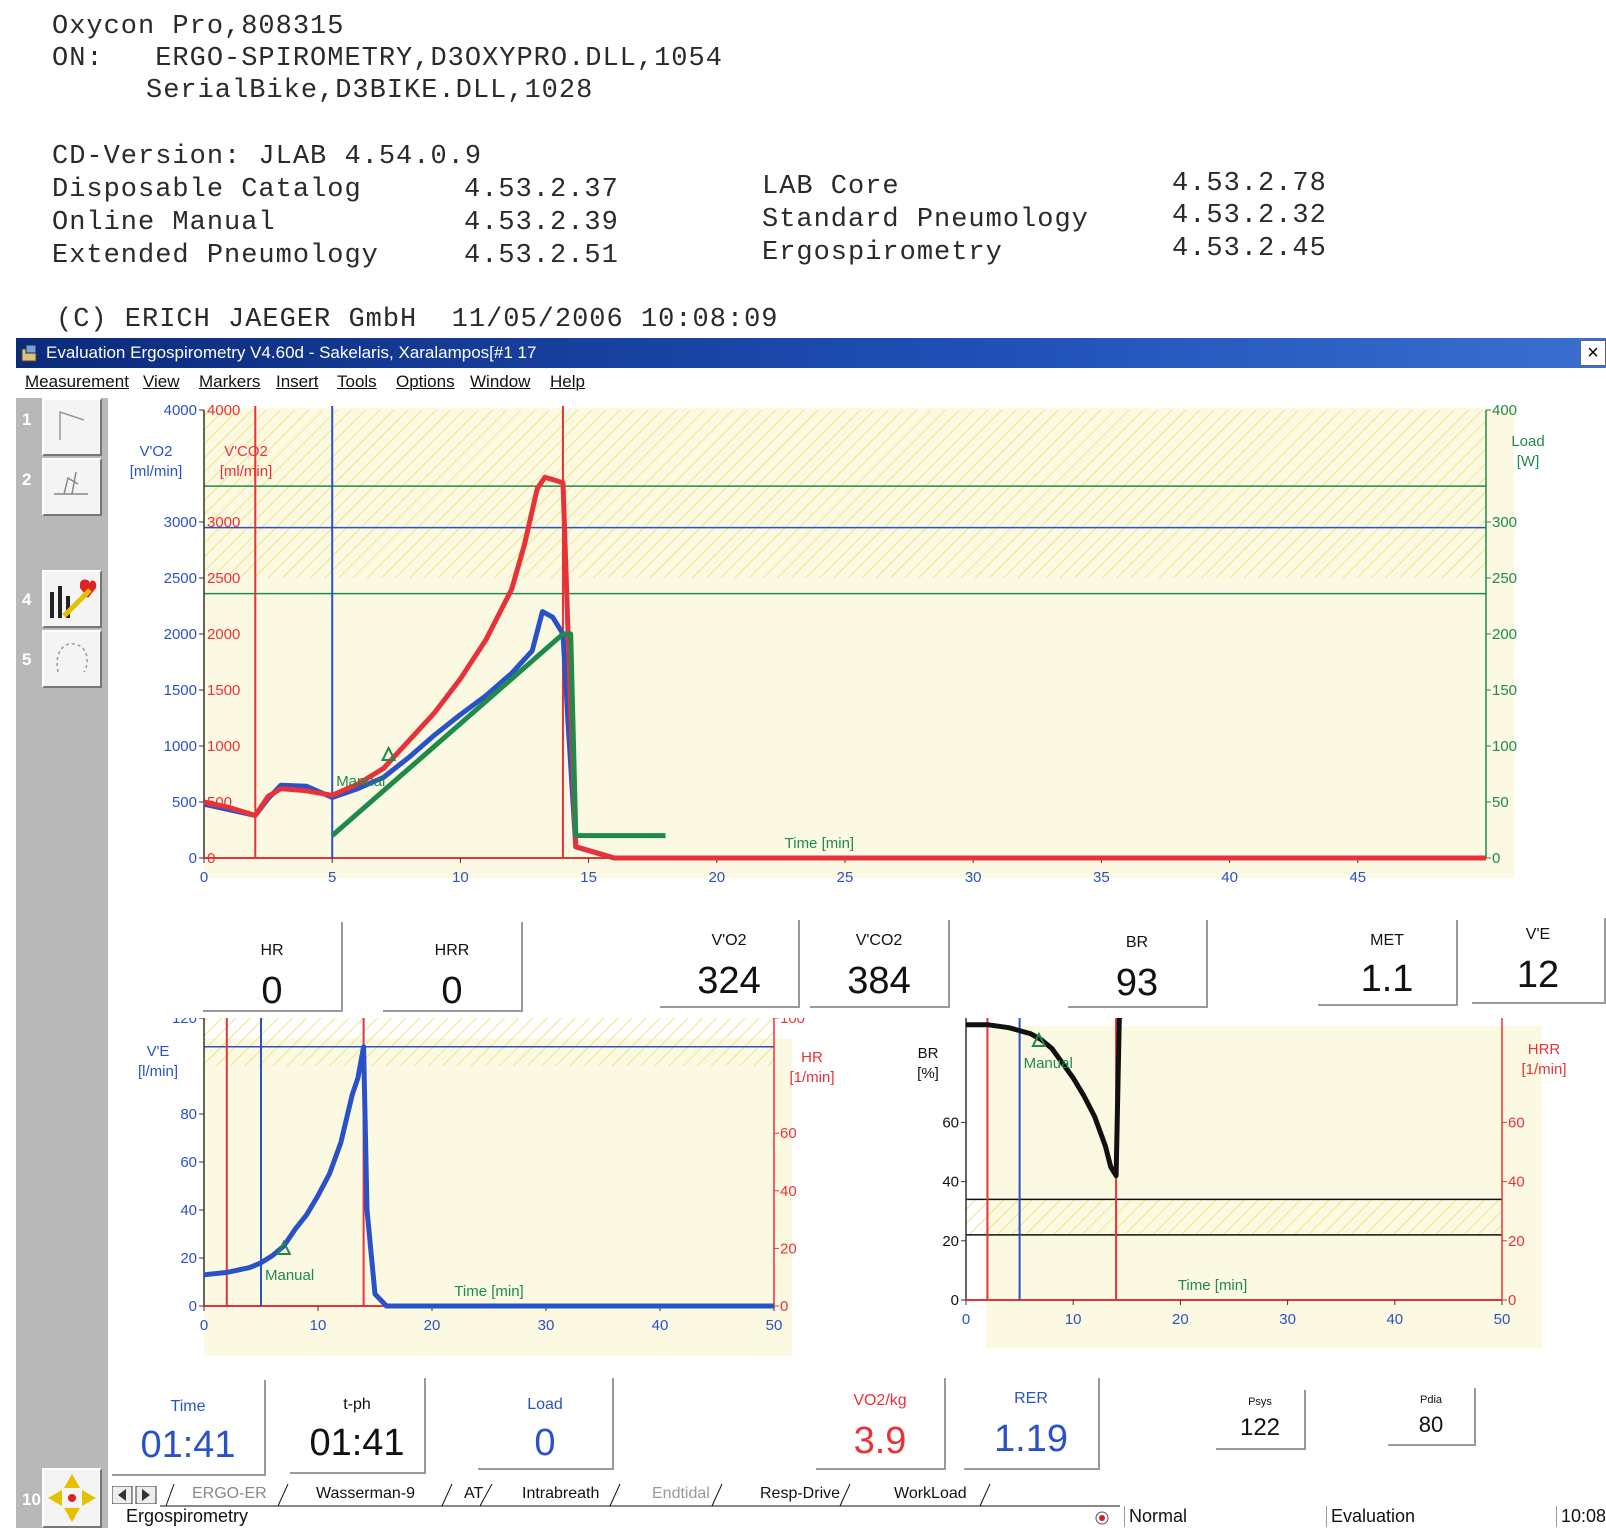  Describe the element at coordinates (1581, 1516) in the screenshot. I see `status-time: 10:08` at that location.